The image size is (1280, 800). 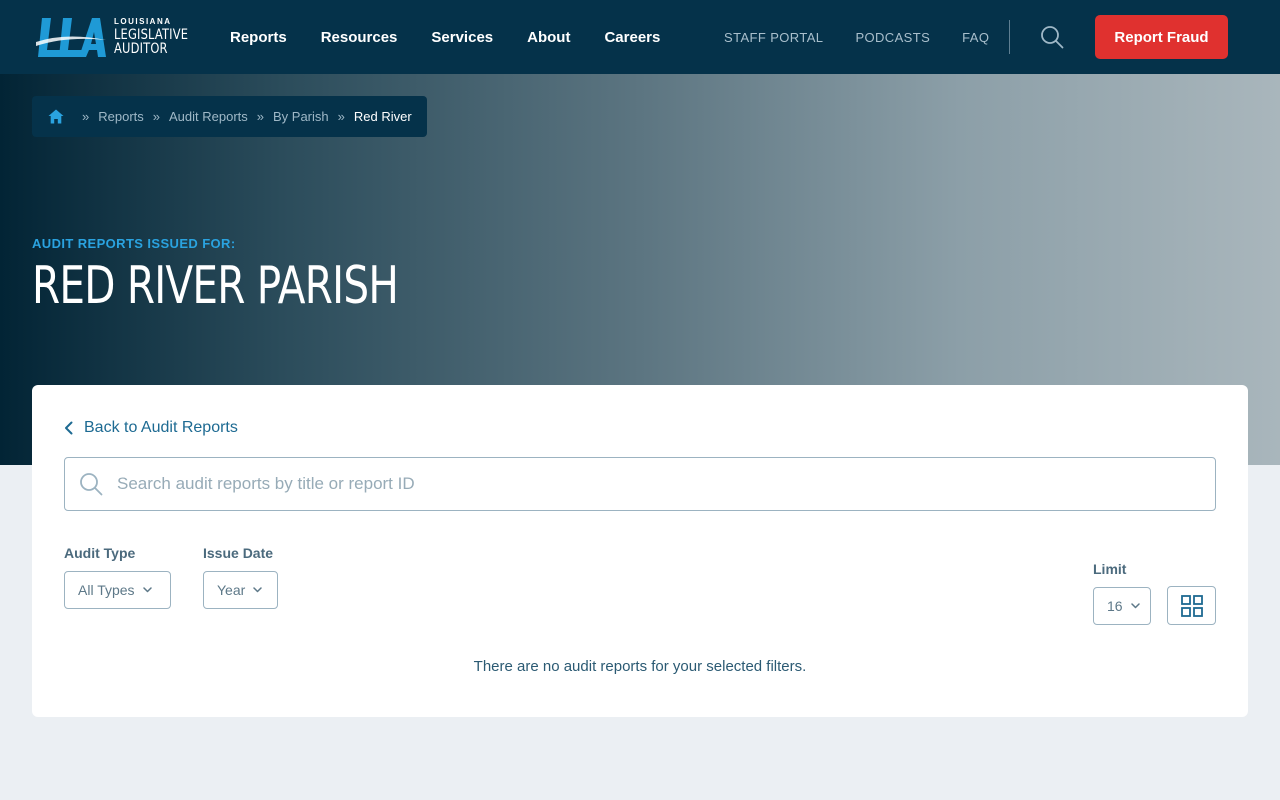 What do you see at coordinates (121, 116) in the screenshot?
I see `breadcrumb-item-reports: Reports` at bounding box center [121, 116].